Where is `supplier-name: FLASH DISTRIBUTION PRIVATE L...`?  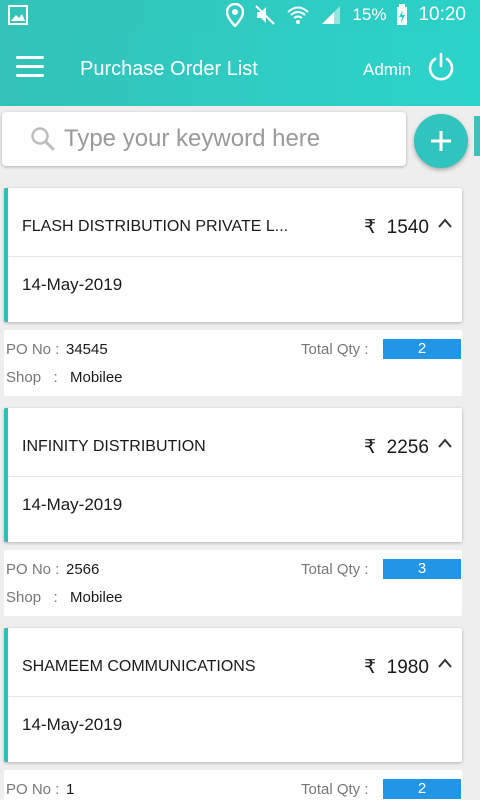 supplier-name: FLASH DISTRIBUTION PRIVATE L... is located at coordinates (155, 226).